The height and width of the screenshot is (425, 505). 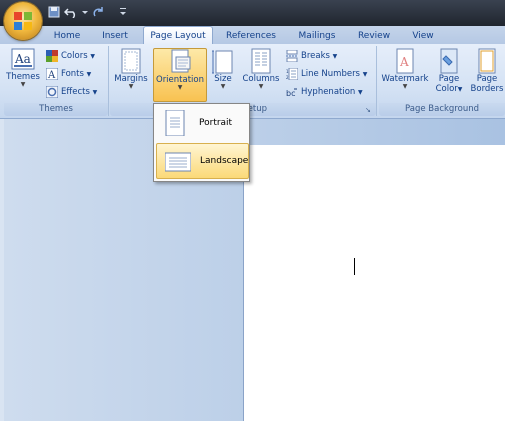 I want to click on menu-item-portrait: Portrait, so click(x=201, y=123).